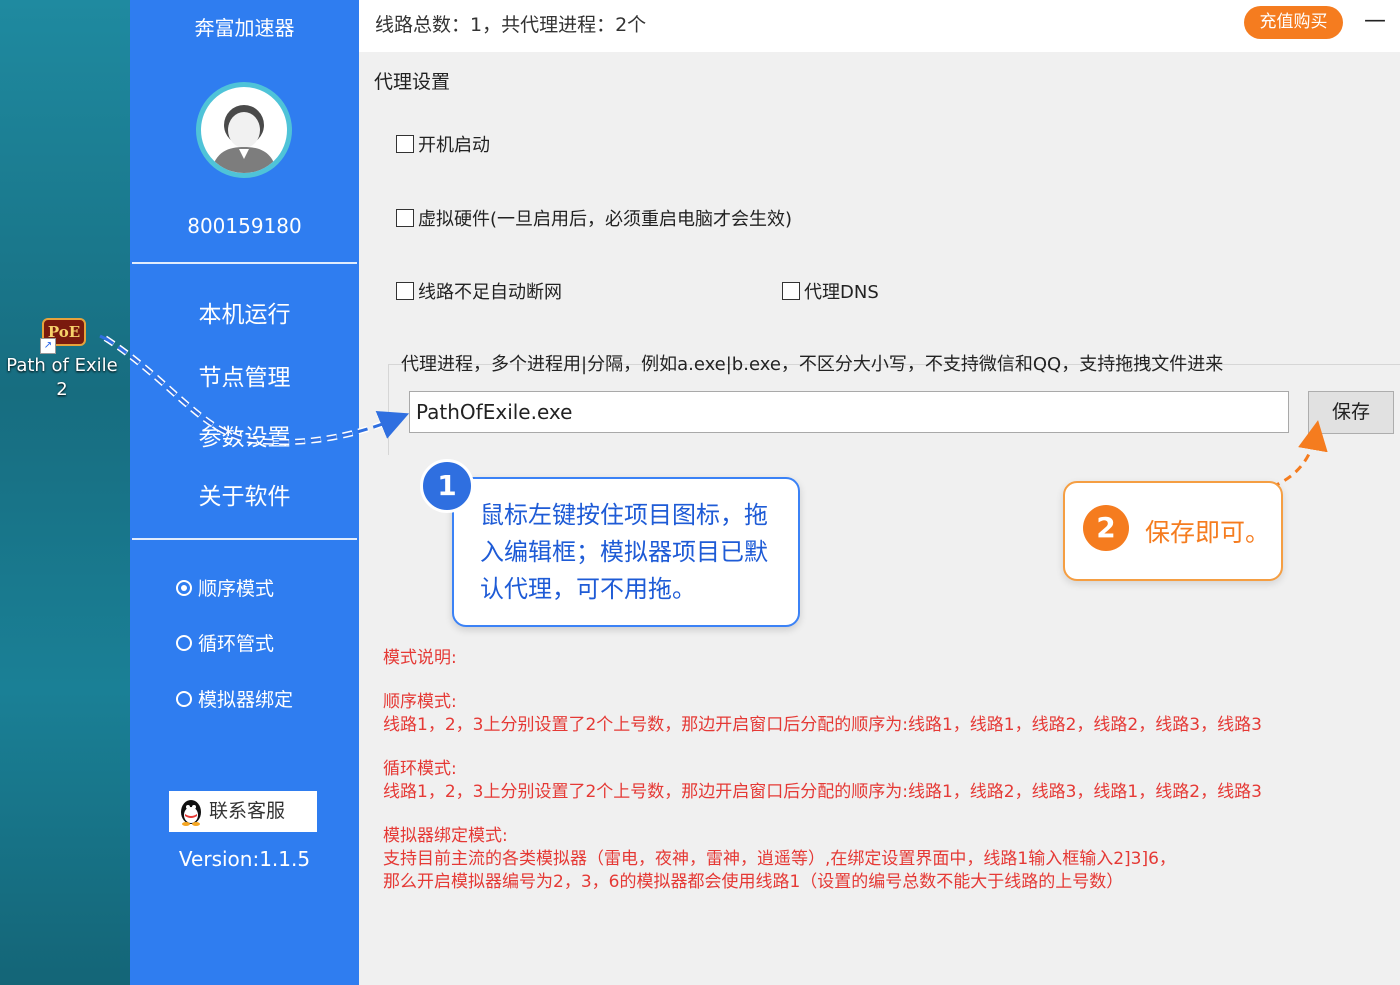 The height and width of the screenshot is (985, 1400). I want to click on step2-badge: 2, so click(1106, 528).